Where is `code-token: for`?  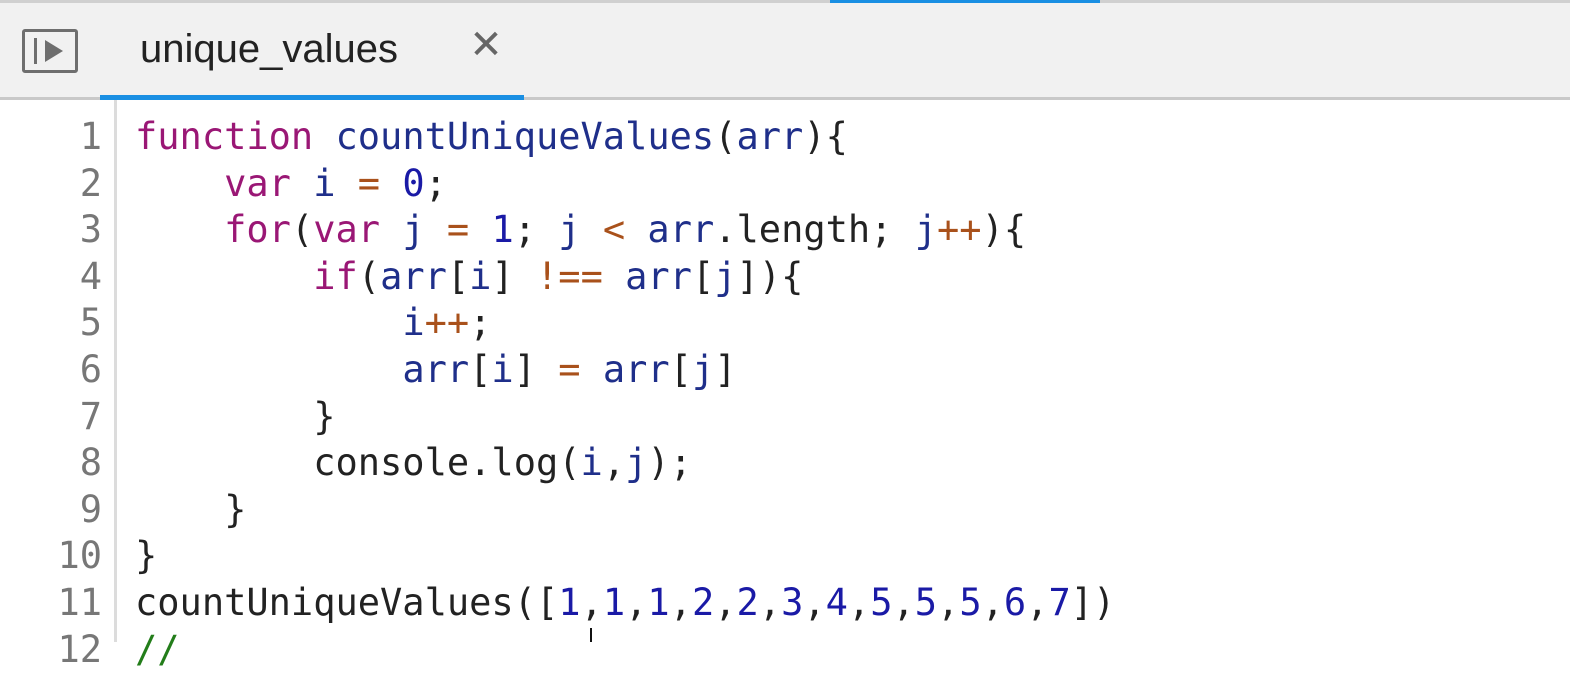
code-token: for is located at coordinates (257, 230).